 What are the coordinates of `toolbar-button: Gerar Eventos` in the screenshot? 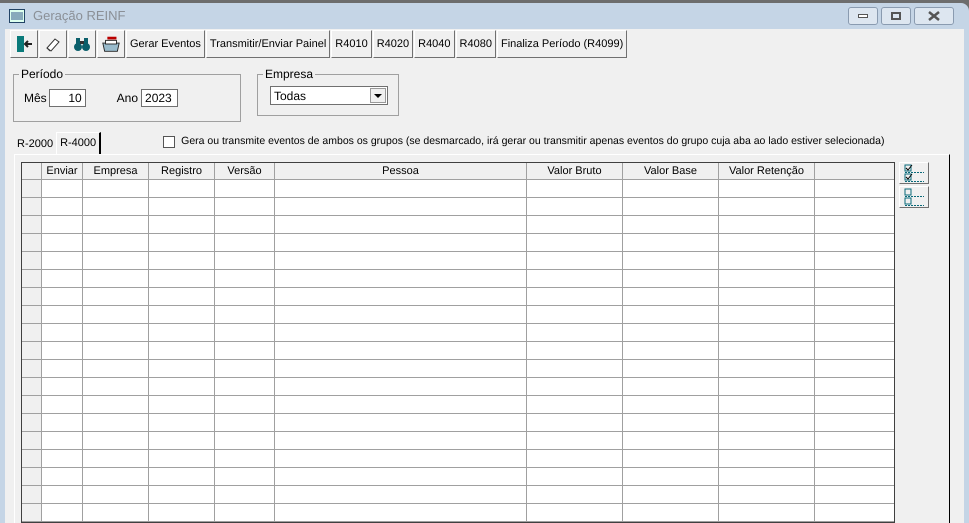 It's located at (165, 44).